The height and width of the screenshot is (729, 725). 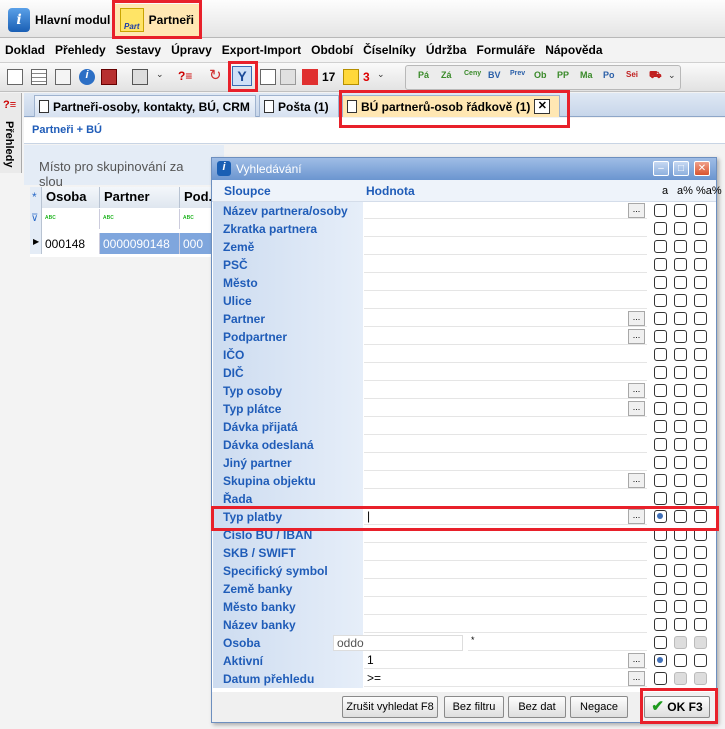 I want to click on filter-cell-partner: ᴀʙᴄ, so click(x=140, y=219).